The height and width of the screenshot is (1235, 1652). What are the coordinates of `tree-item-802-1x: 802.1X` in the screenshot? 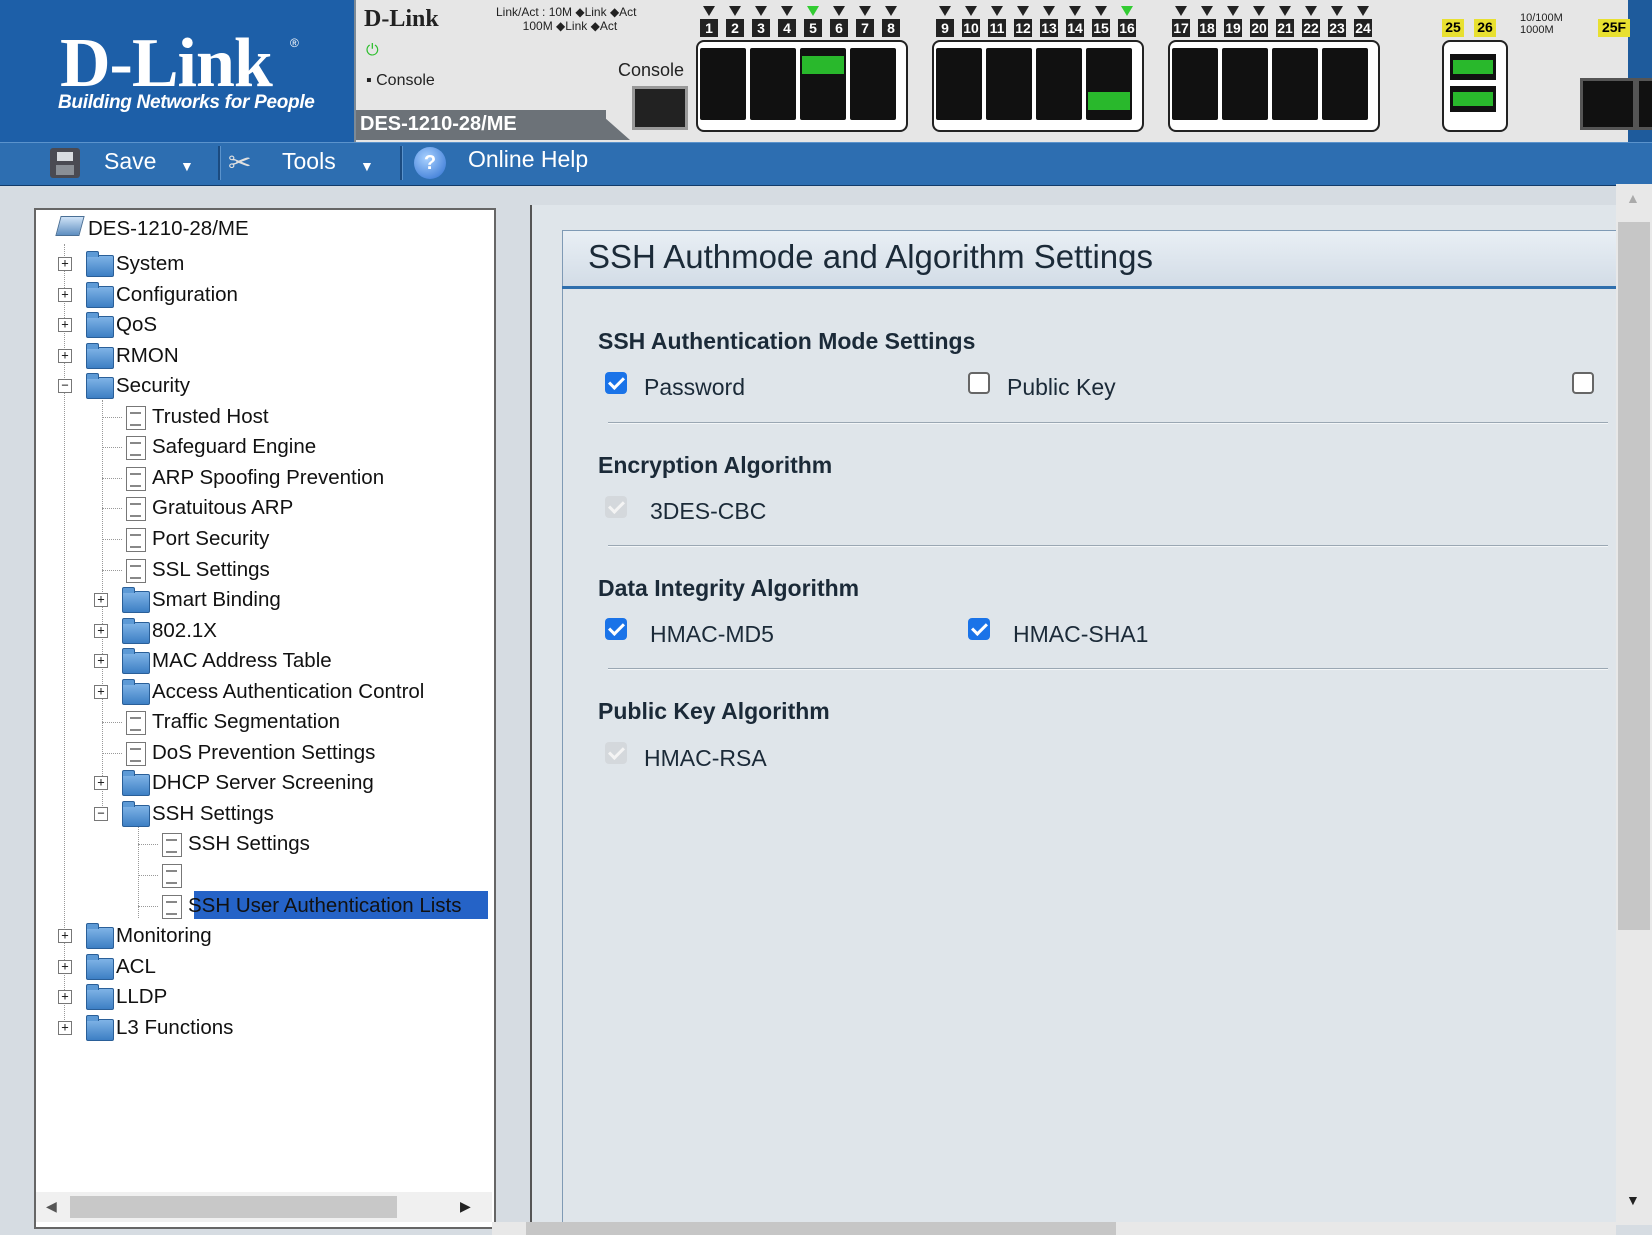 It's located at (184, 631).